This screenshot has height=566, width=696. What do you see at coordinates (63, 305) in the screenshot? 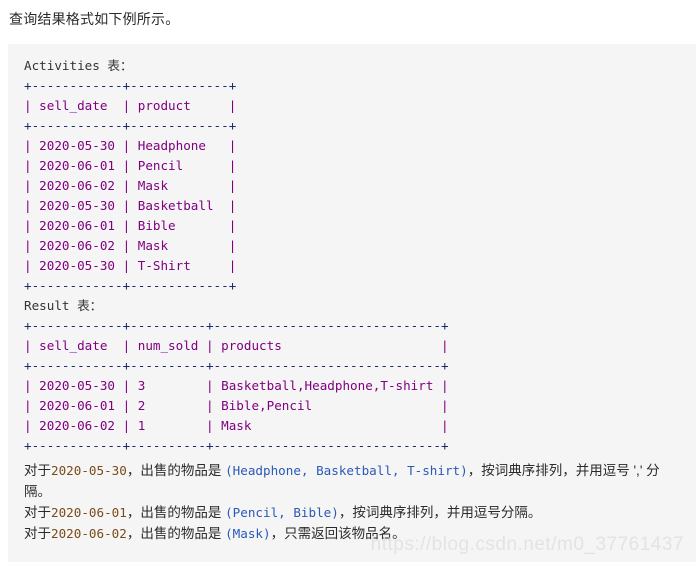
I see `result-table-title: Result 表：` at bounding box center [63, 305].